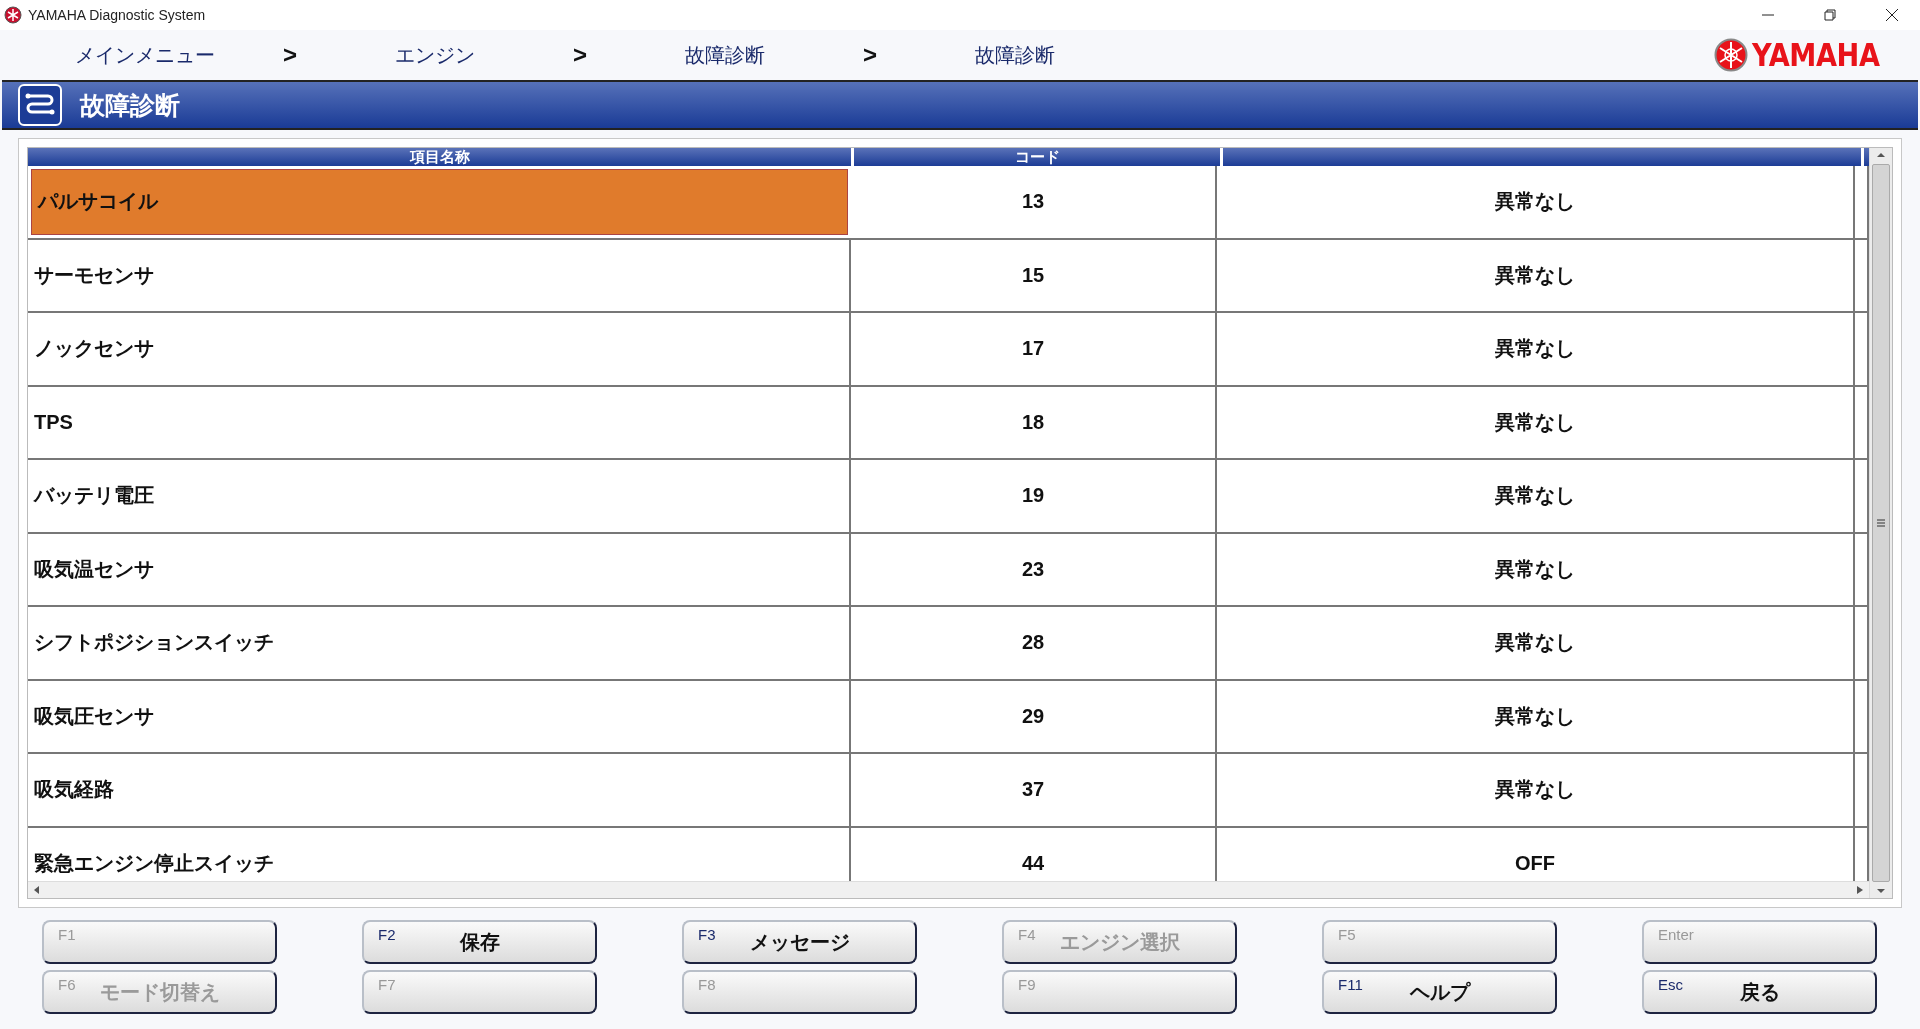 This screenshot has width=1920, height=1029. What do you see at coordinates (1034, 569) in the screenshot?
I see `table-cell: 23` at bounding box center [1034, 569].